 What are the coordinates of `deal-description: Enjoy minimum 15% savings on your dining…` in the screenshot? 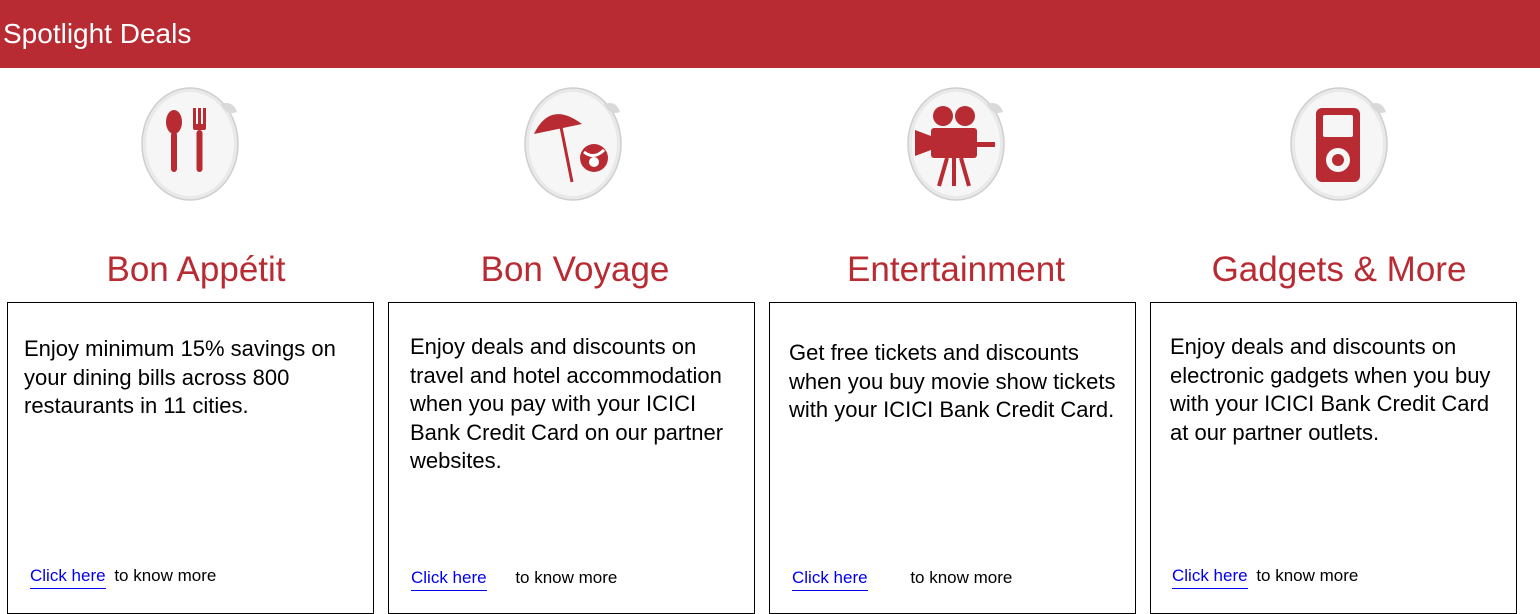 It's located at (180, 377).